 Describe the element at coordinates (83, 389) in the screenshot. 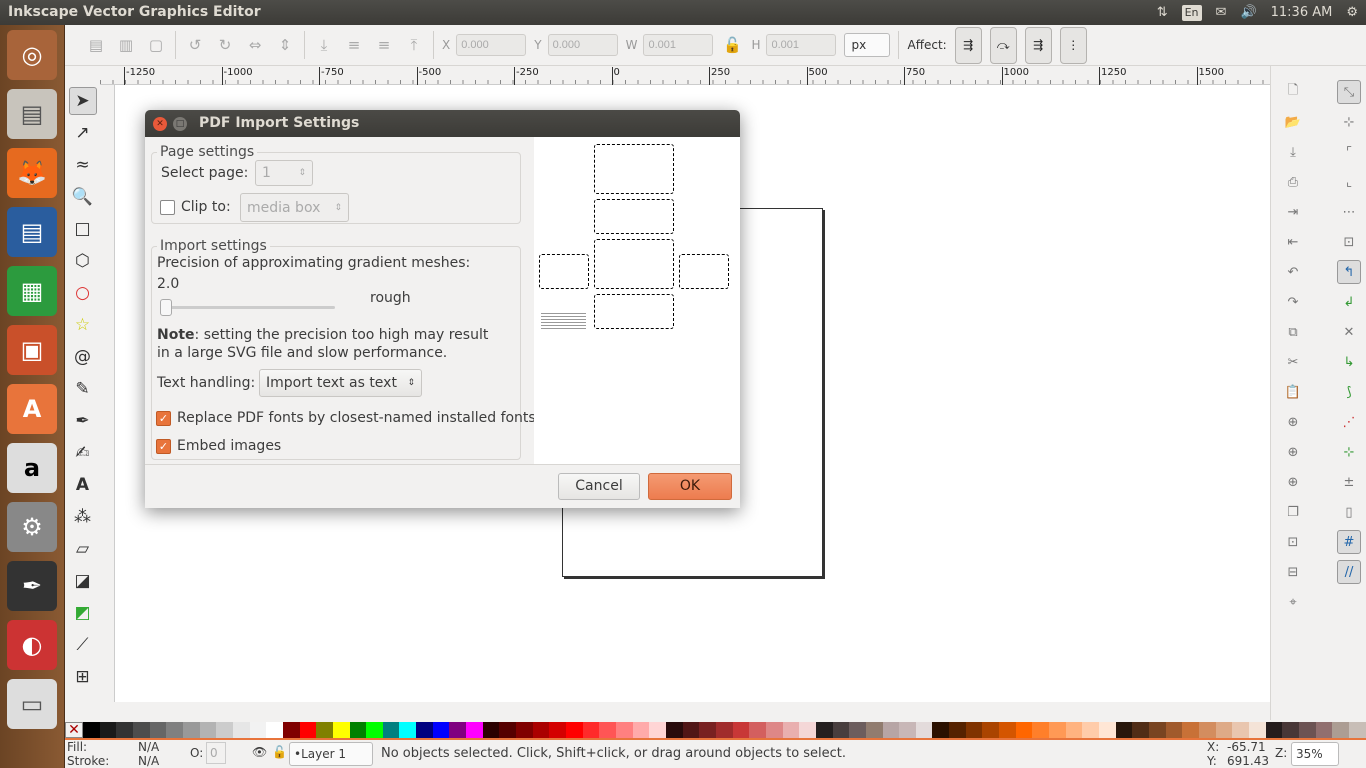

I see `pencil-tool-icon: ✎` at that location.